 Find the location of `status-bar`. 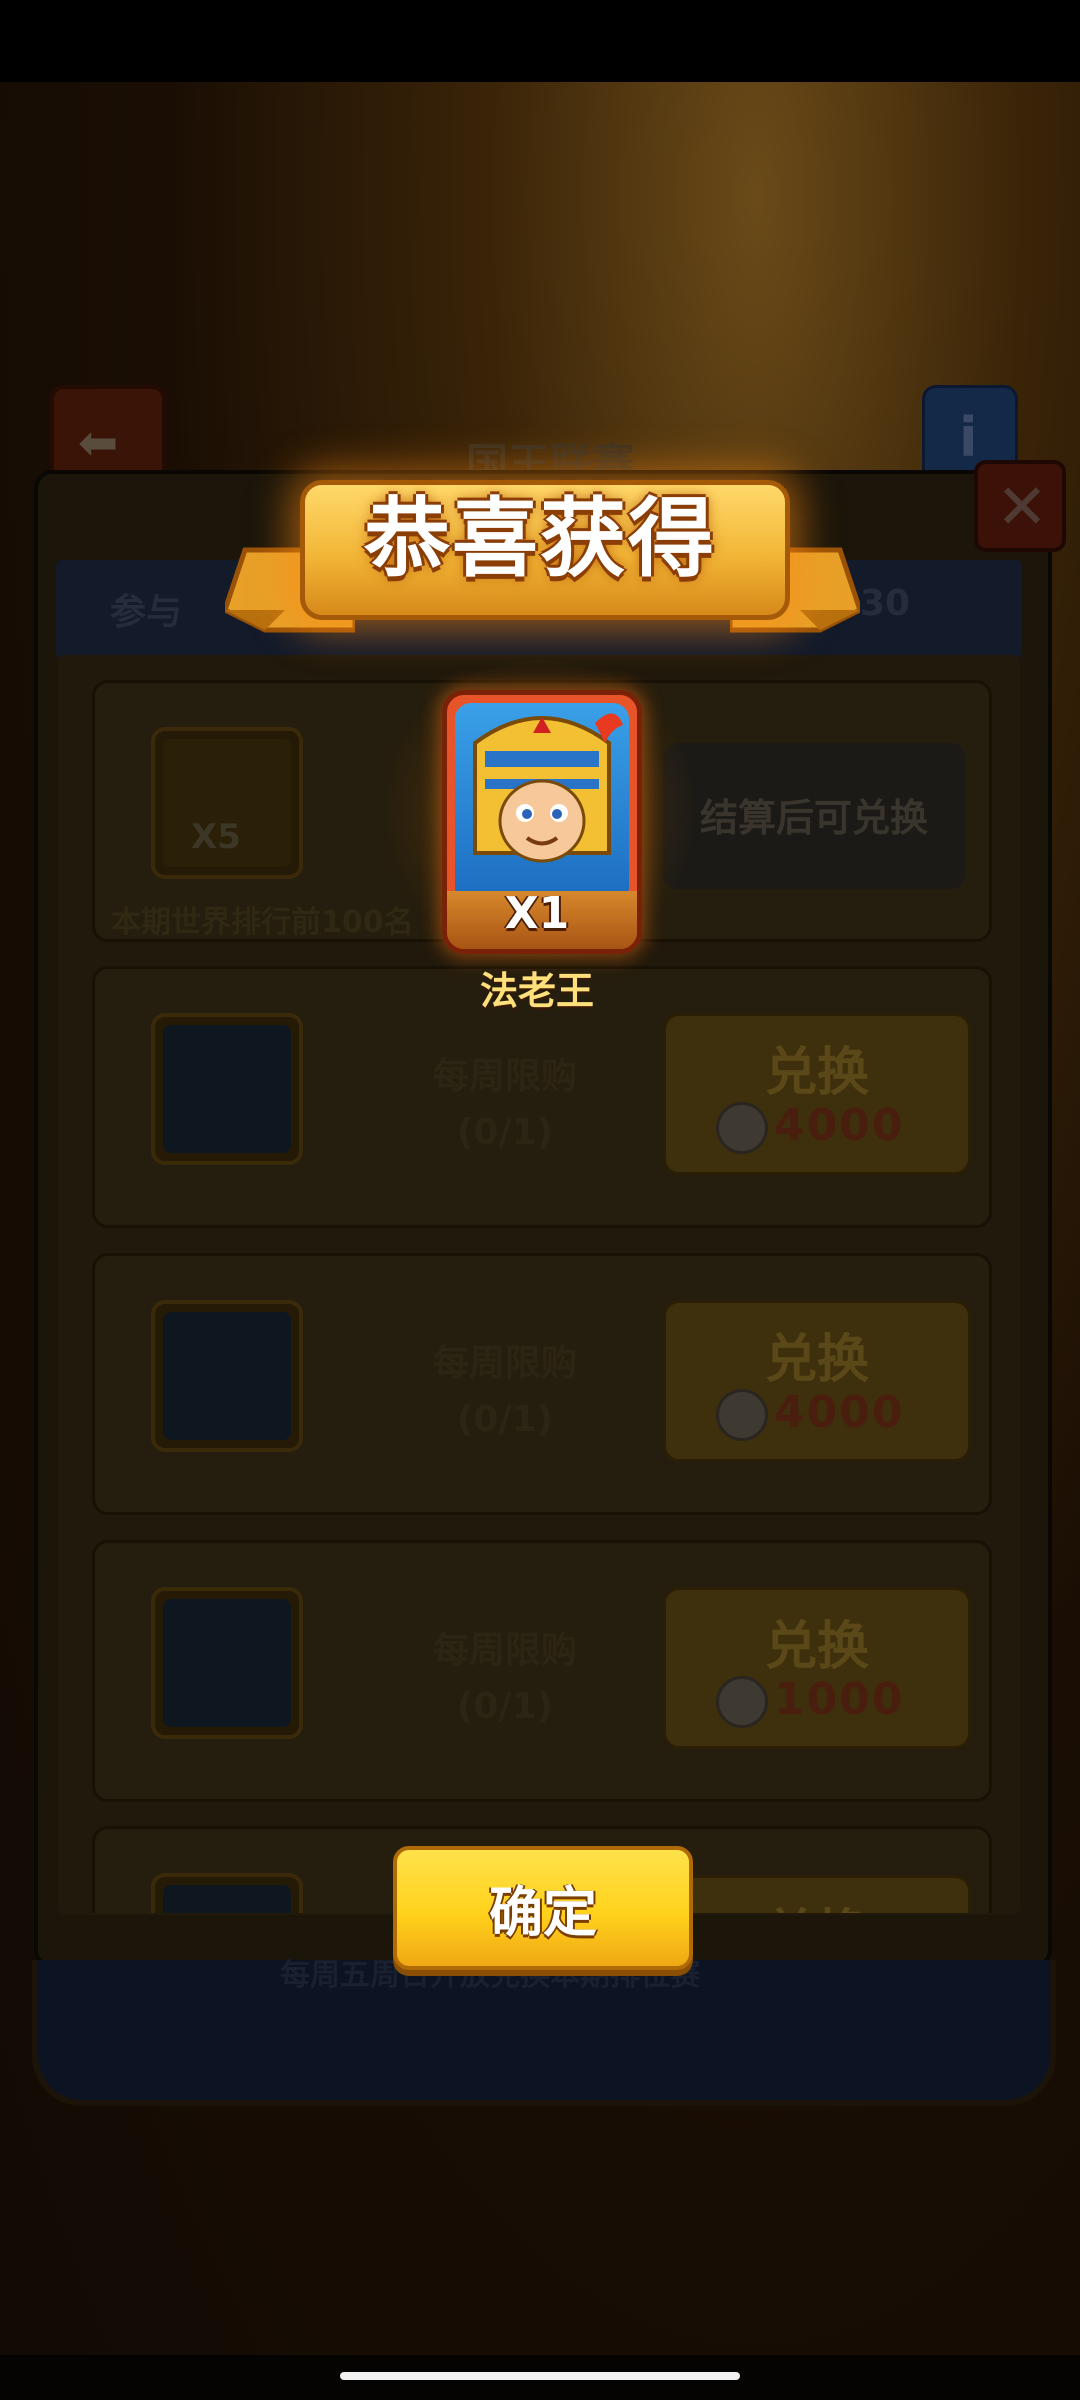

status-bar is located at coordinates (540, 41).